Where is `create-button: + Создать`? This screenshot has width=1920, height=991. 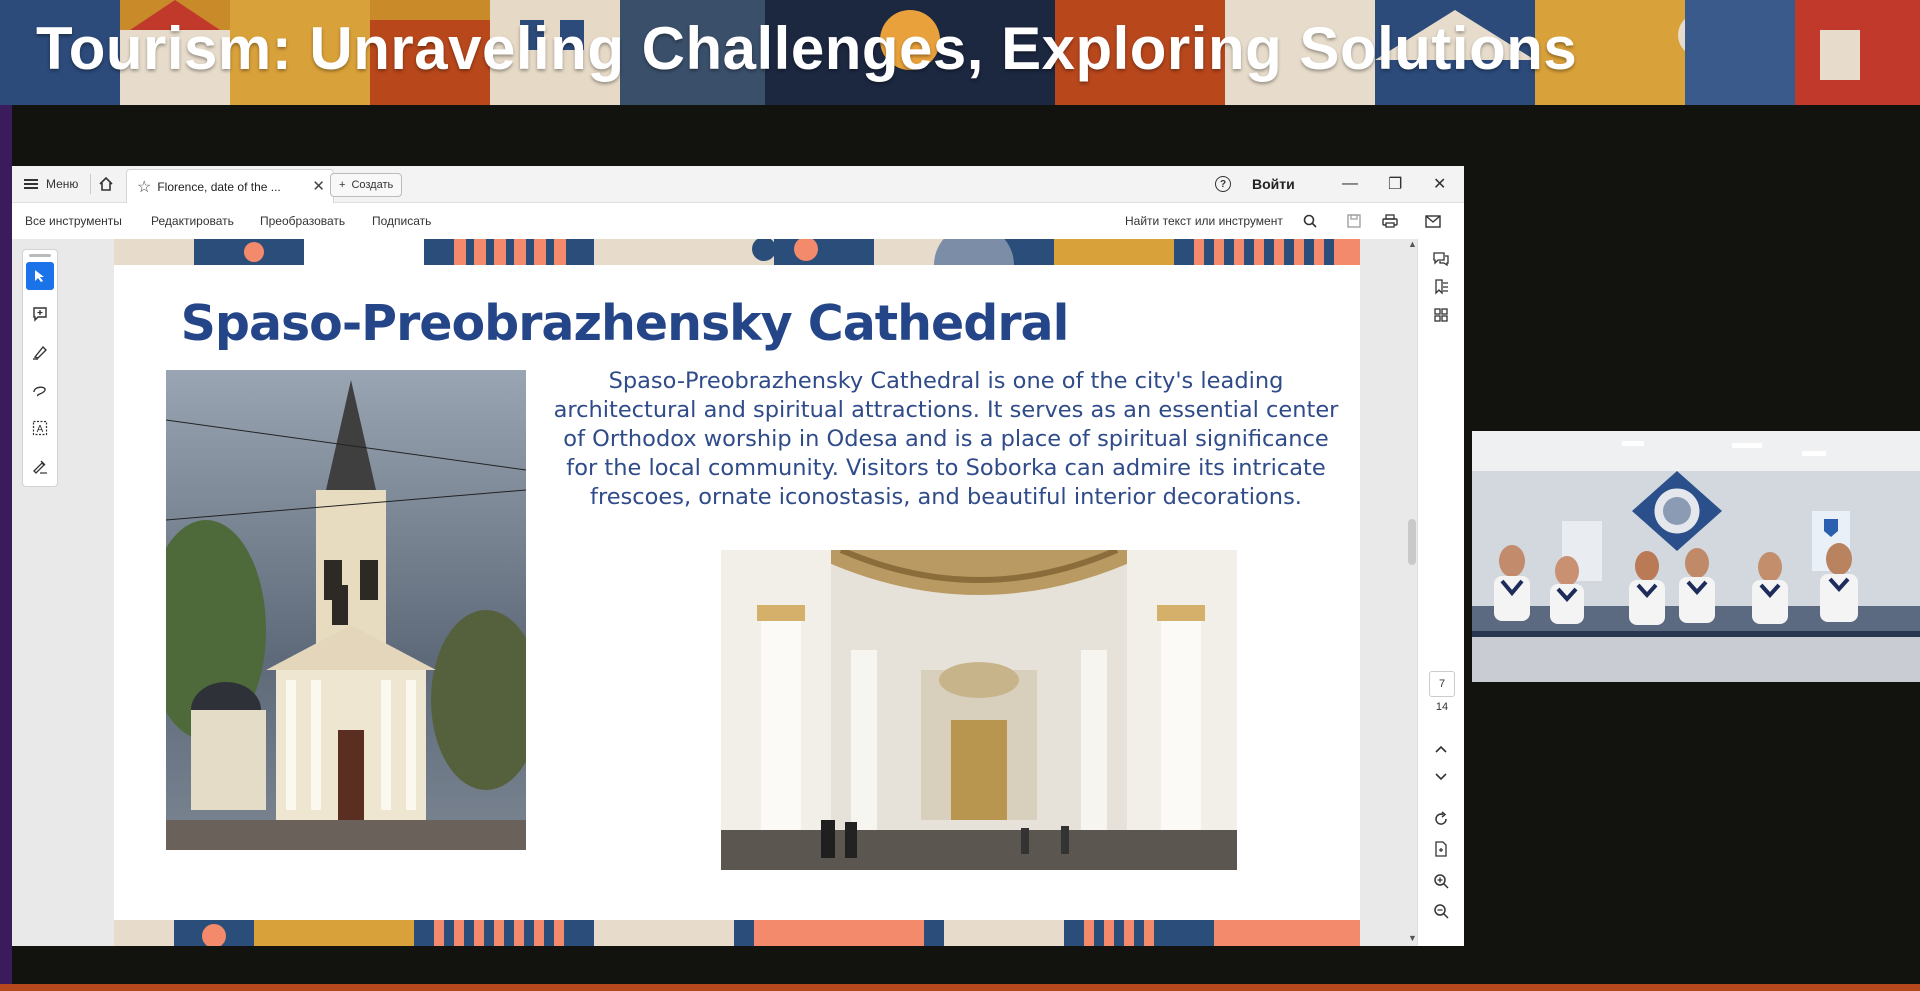
create-button: + Создать is located at coordinates (366, 185).